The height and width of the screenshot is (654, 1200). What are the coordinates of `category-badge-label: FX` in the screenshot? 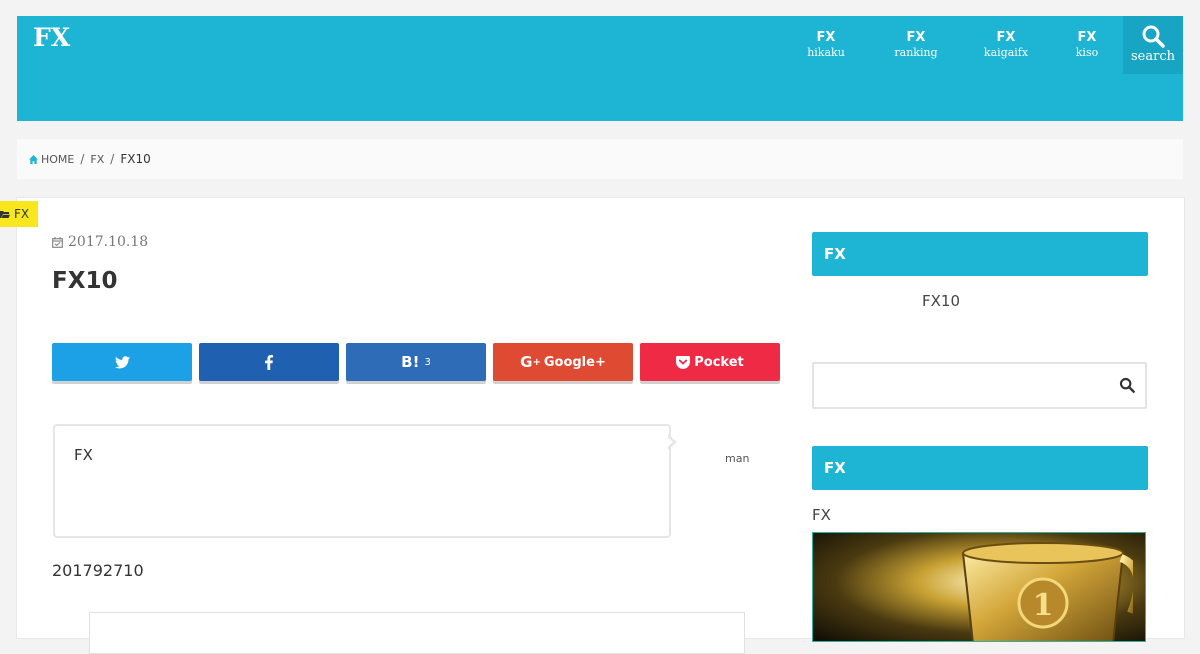 It's located at (22, 214).